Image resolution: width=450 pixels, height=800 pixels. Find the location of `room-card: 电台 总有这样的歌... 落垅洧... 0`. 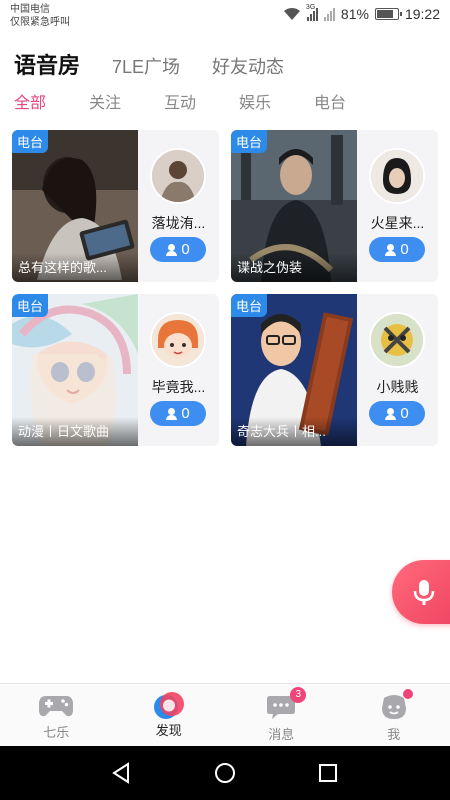

room-card: 电台 总有这样的歌... 落垅洧... 0 is located at coordinates (115, 206).